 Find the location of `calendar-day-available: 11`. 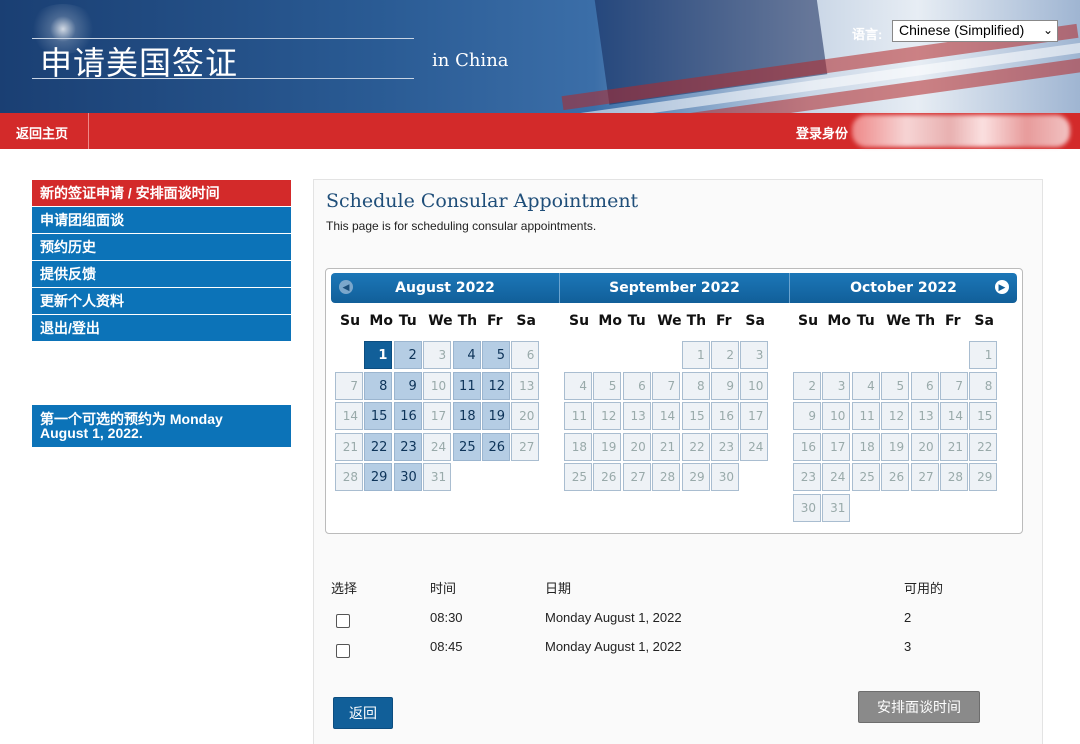

calendar-day-available: 11 is located at coordinates (466, 385).